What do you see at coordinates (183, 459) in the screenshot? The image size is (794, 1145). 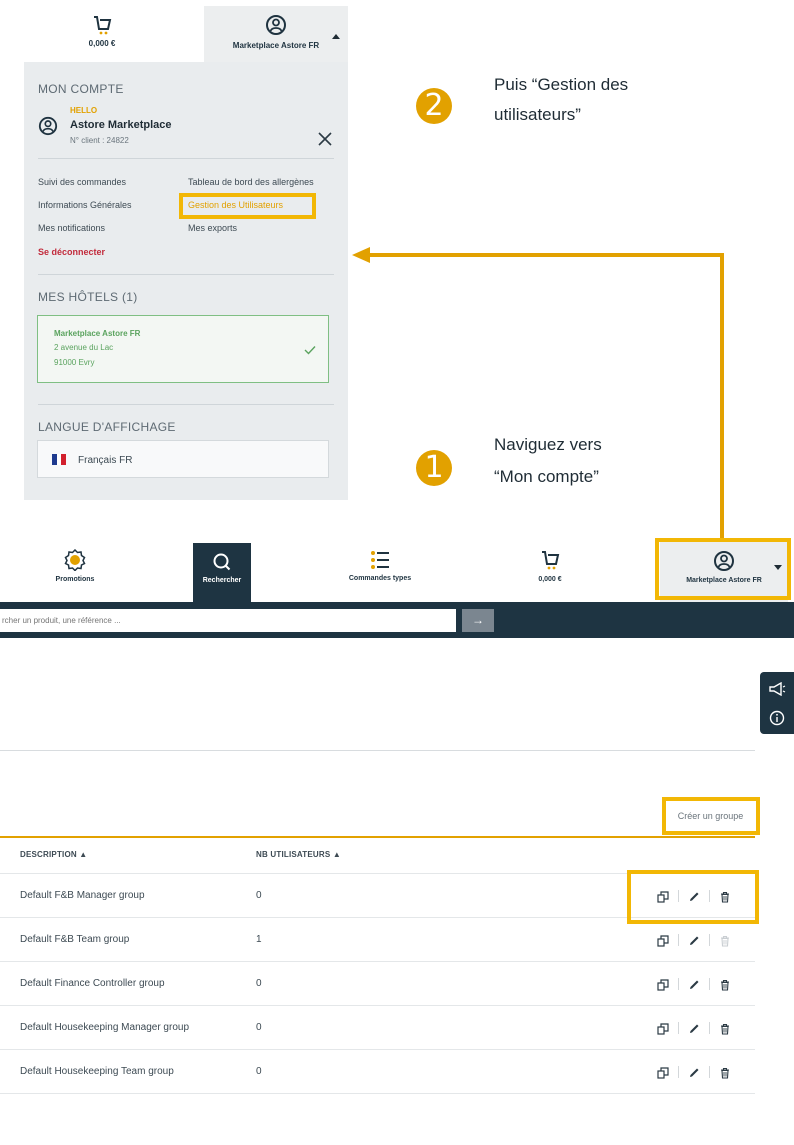 I see `language-selector: Français FR` at bounding box center [183, 459].